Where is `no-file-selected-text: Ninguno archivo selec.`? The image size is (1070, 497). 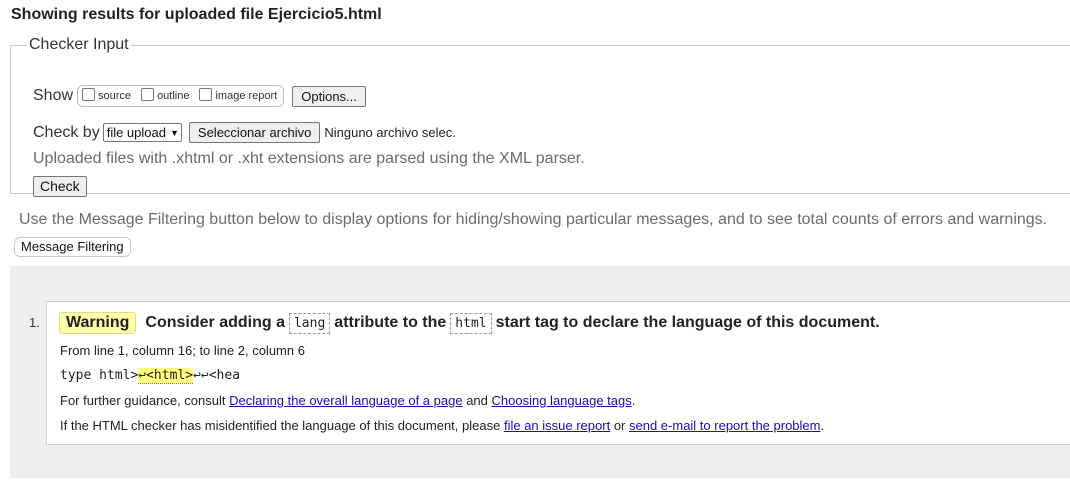 no-file-selected-text: Ninguno archivo selec. is located at coordinates (390, 132).